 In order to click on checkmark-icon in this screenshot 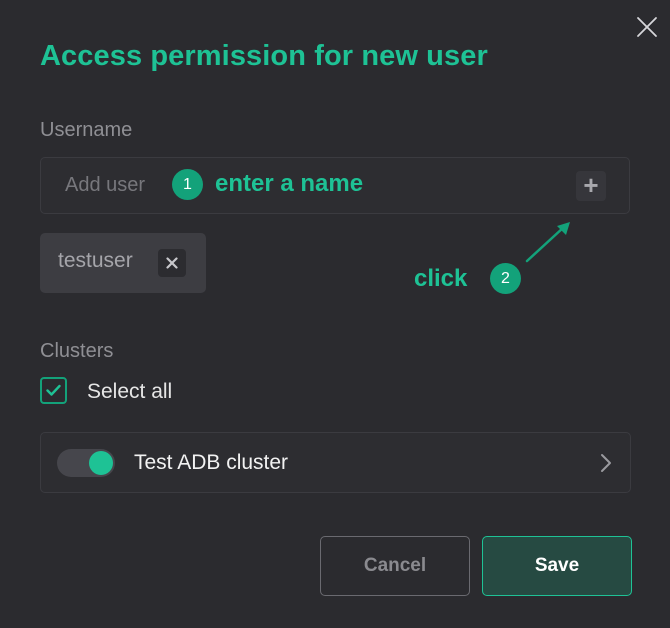, I will do `click(53, 390)`.